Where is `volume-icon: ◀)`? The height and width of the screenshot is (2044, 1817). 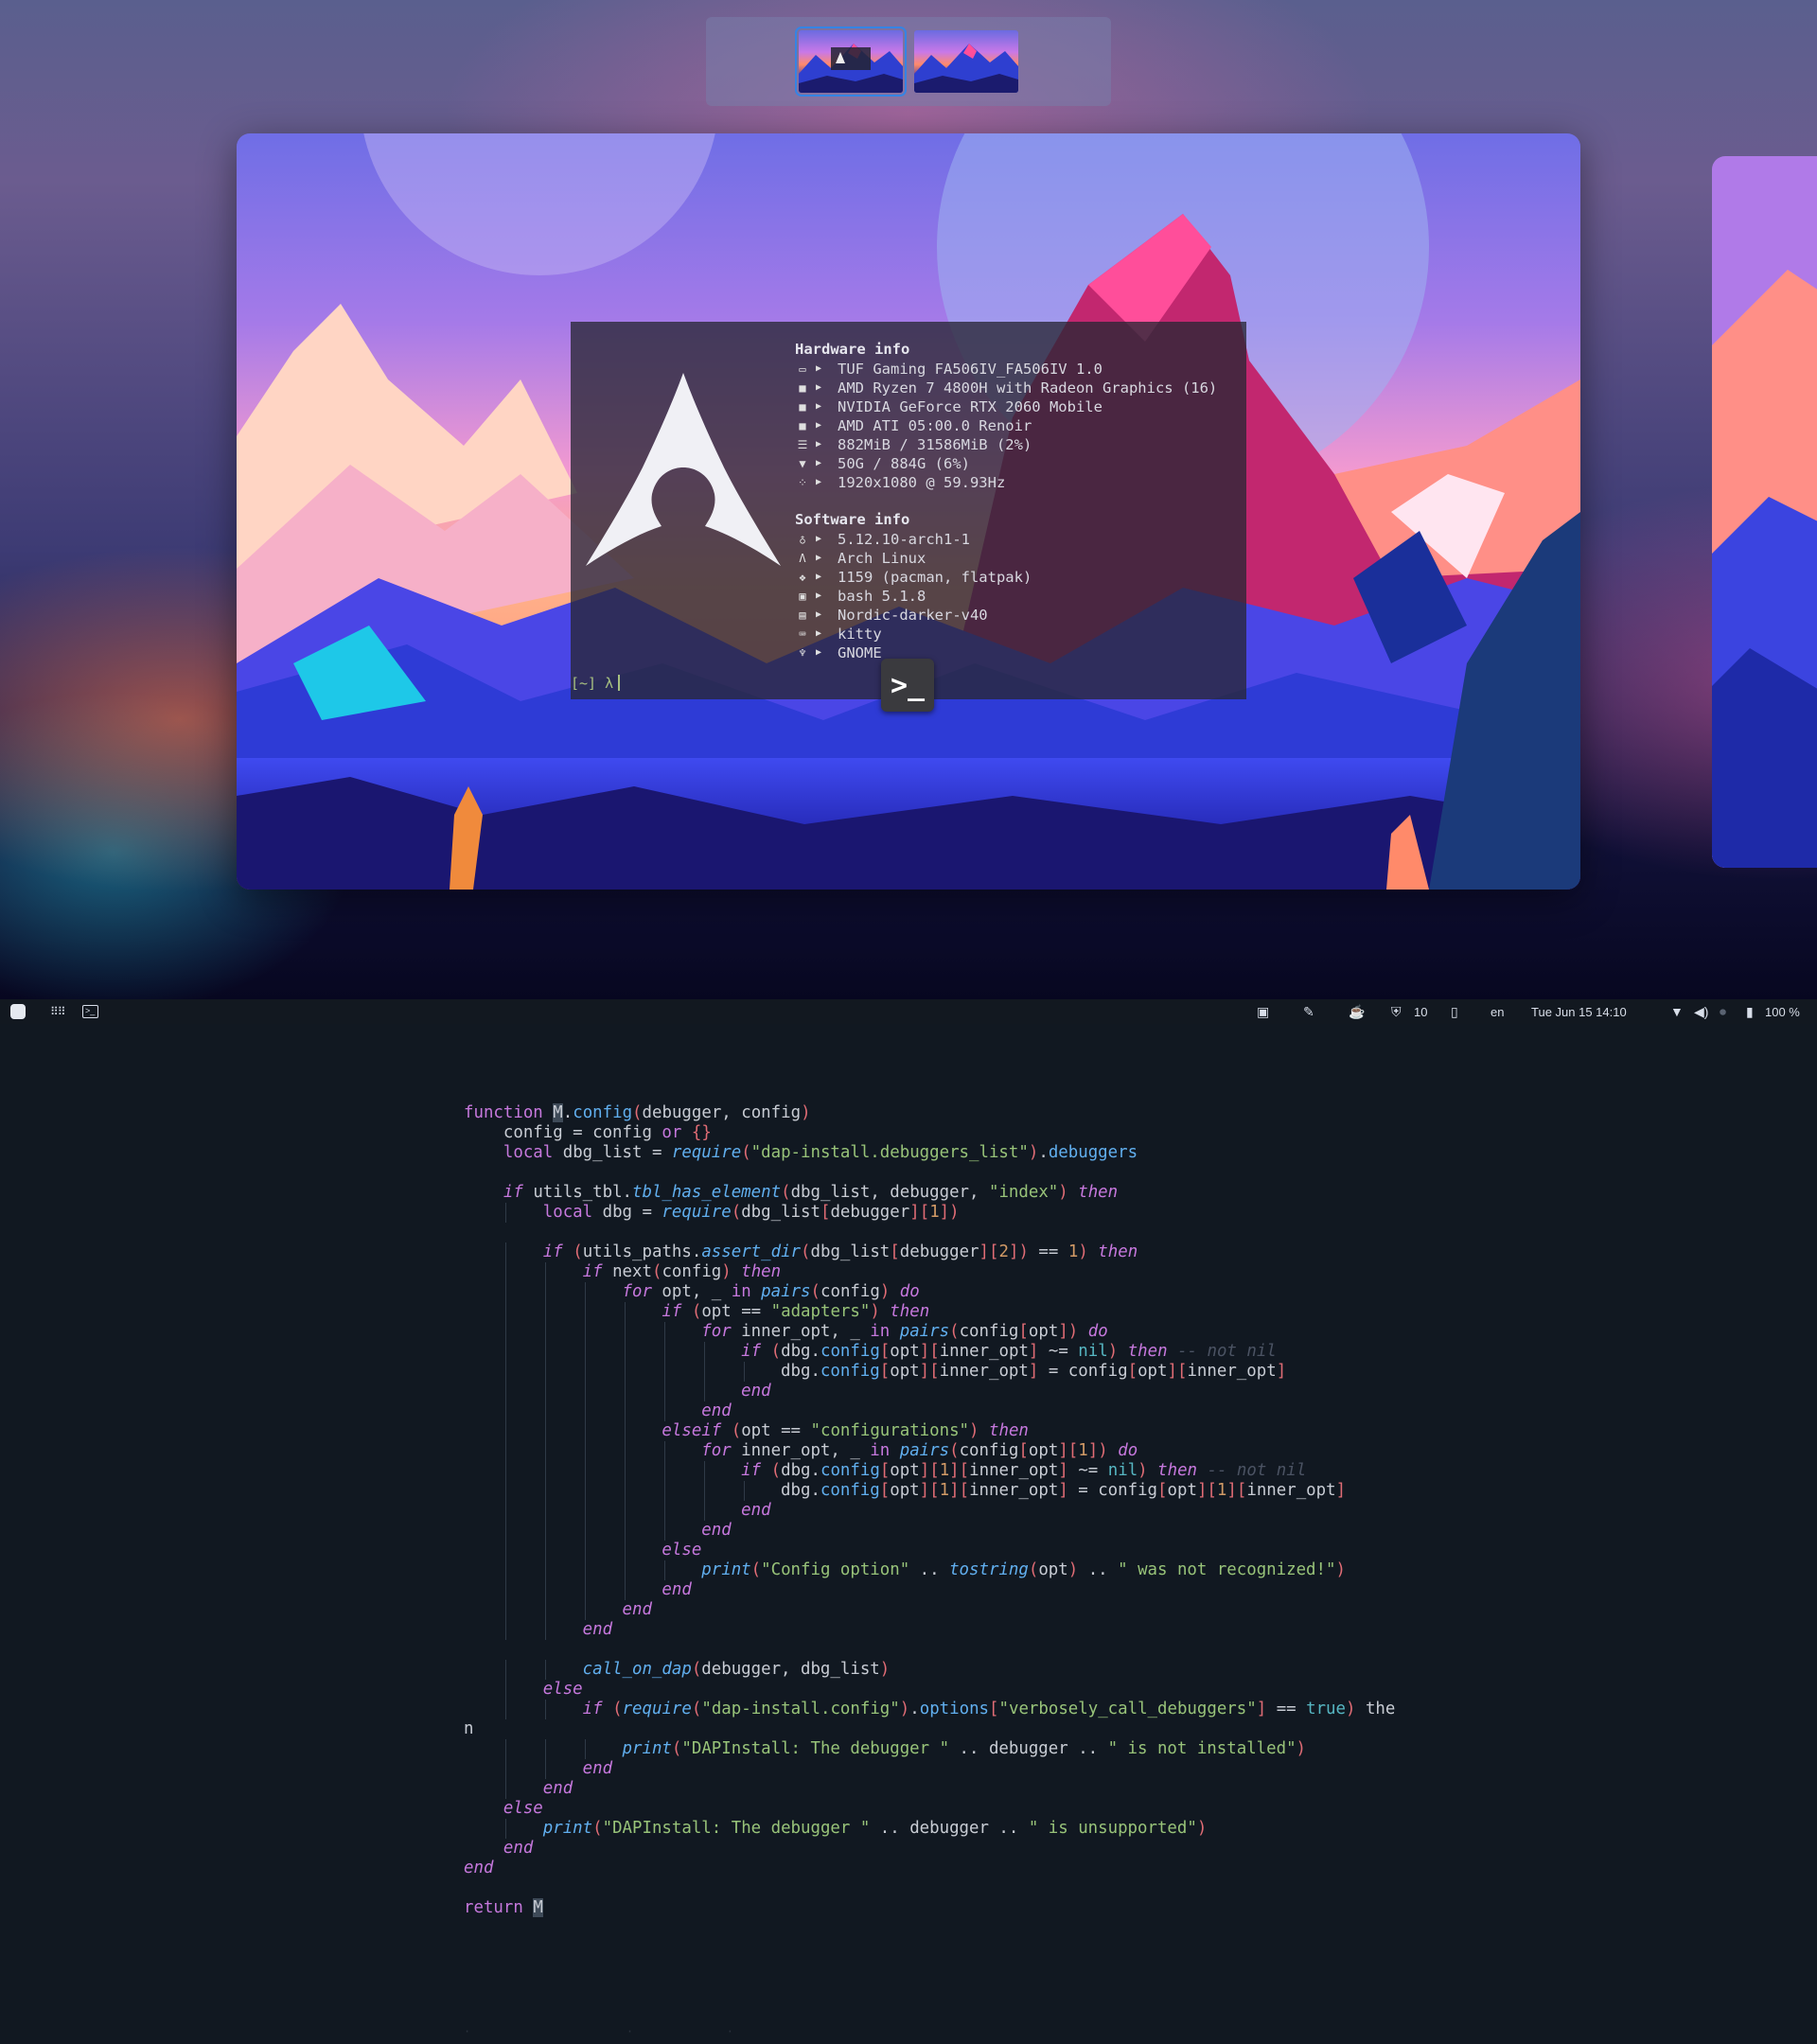
volume-icon: ◀) is located at coordinates (1701, 1011).